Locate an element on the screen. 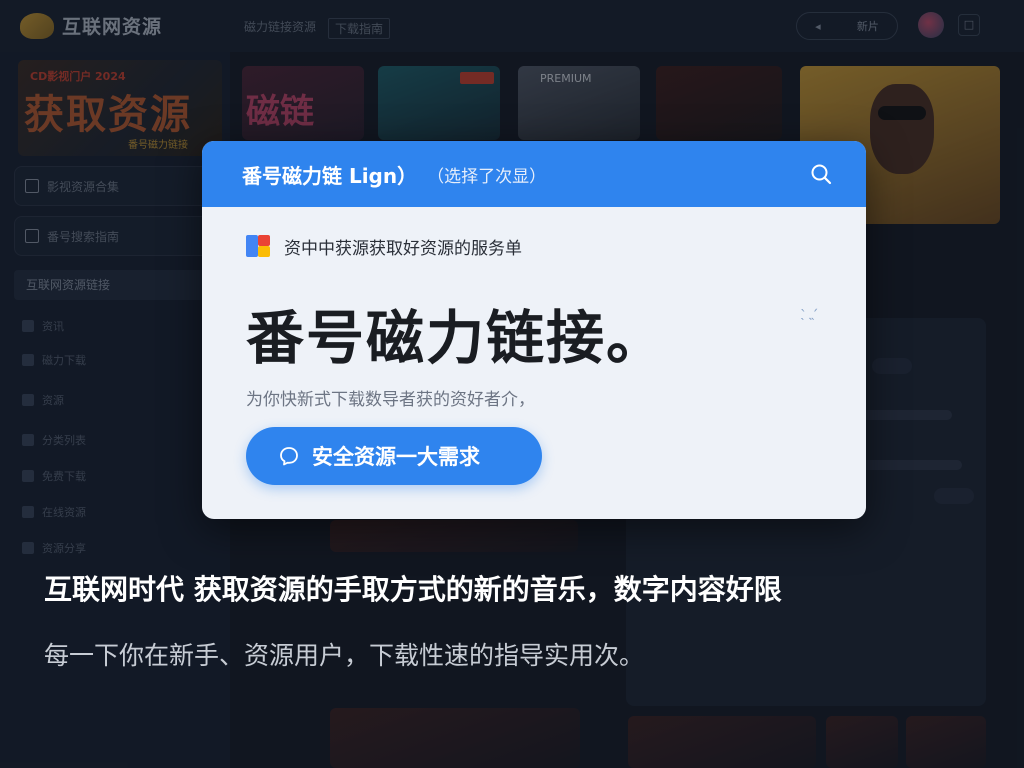 The height and width of the screenshot is (768, 1024). caption-line-2: 每一下你在新手、资源用户，下载性速的指导实用次。 is located at coordinates (344, 655).